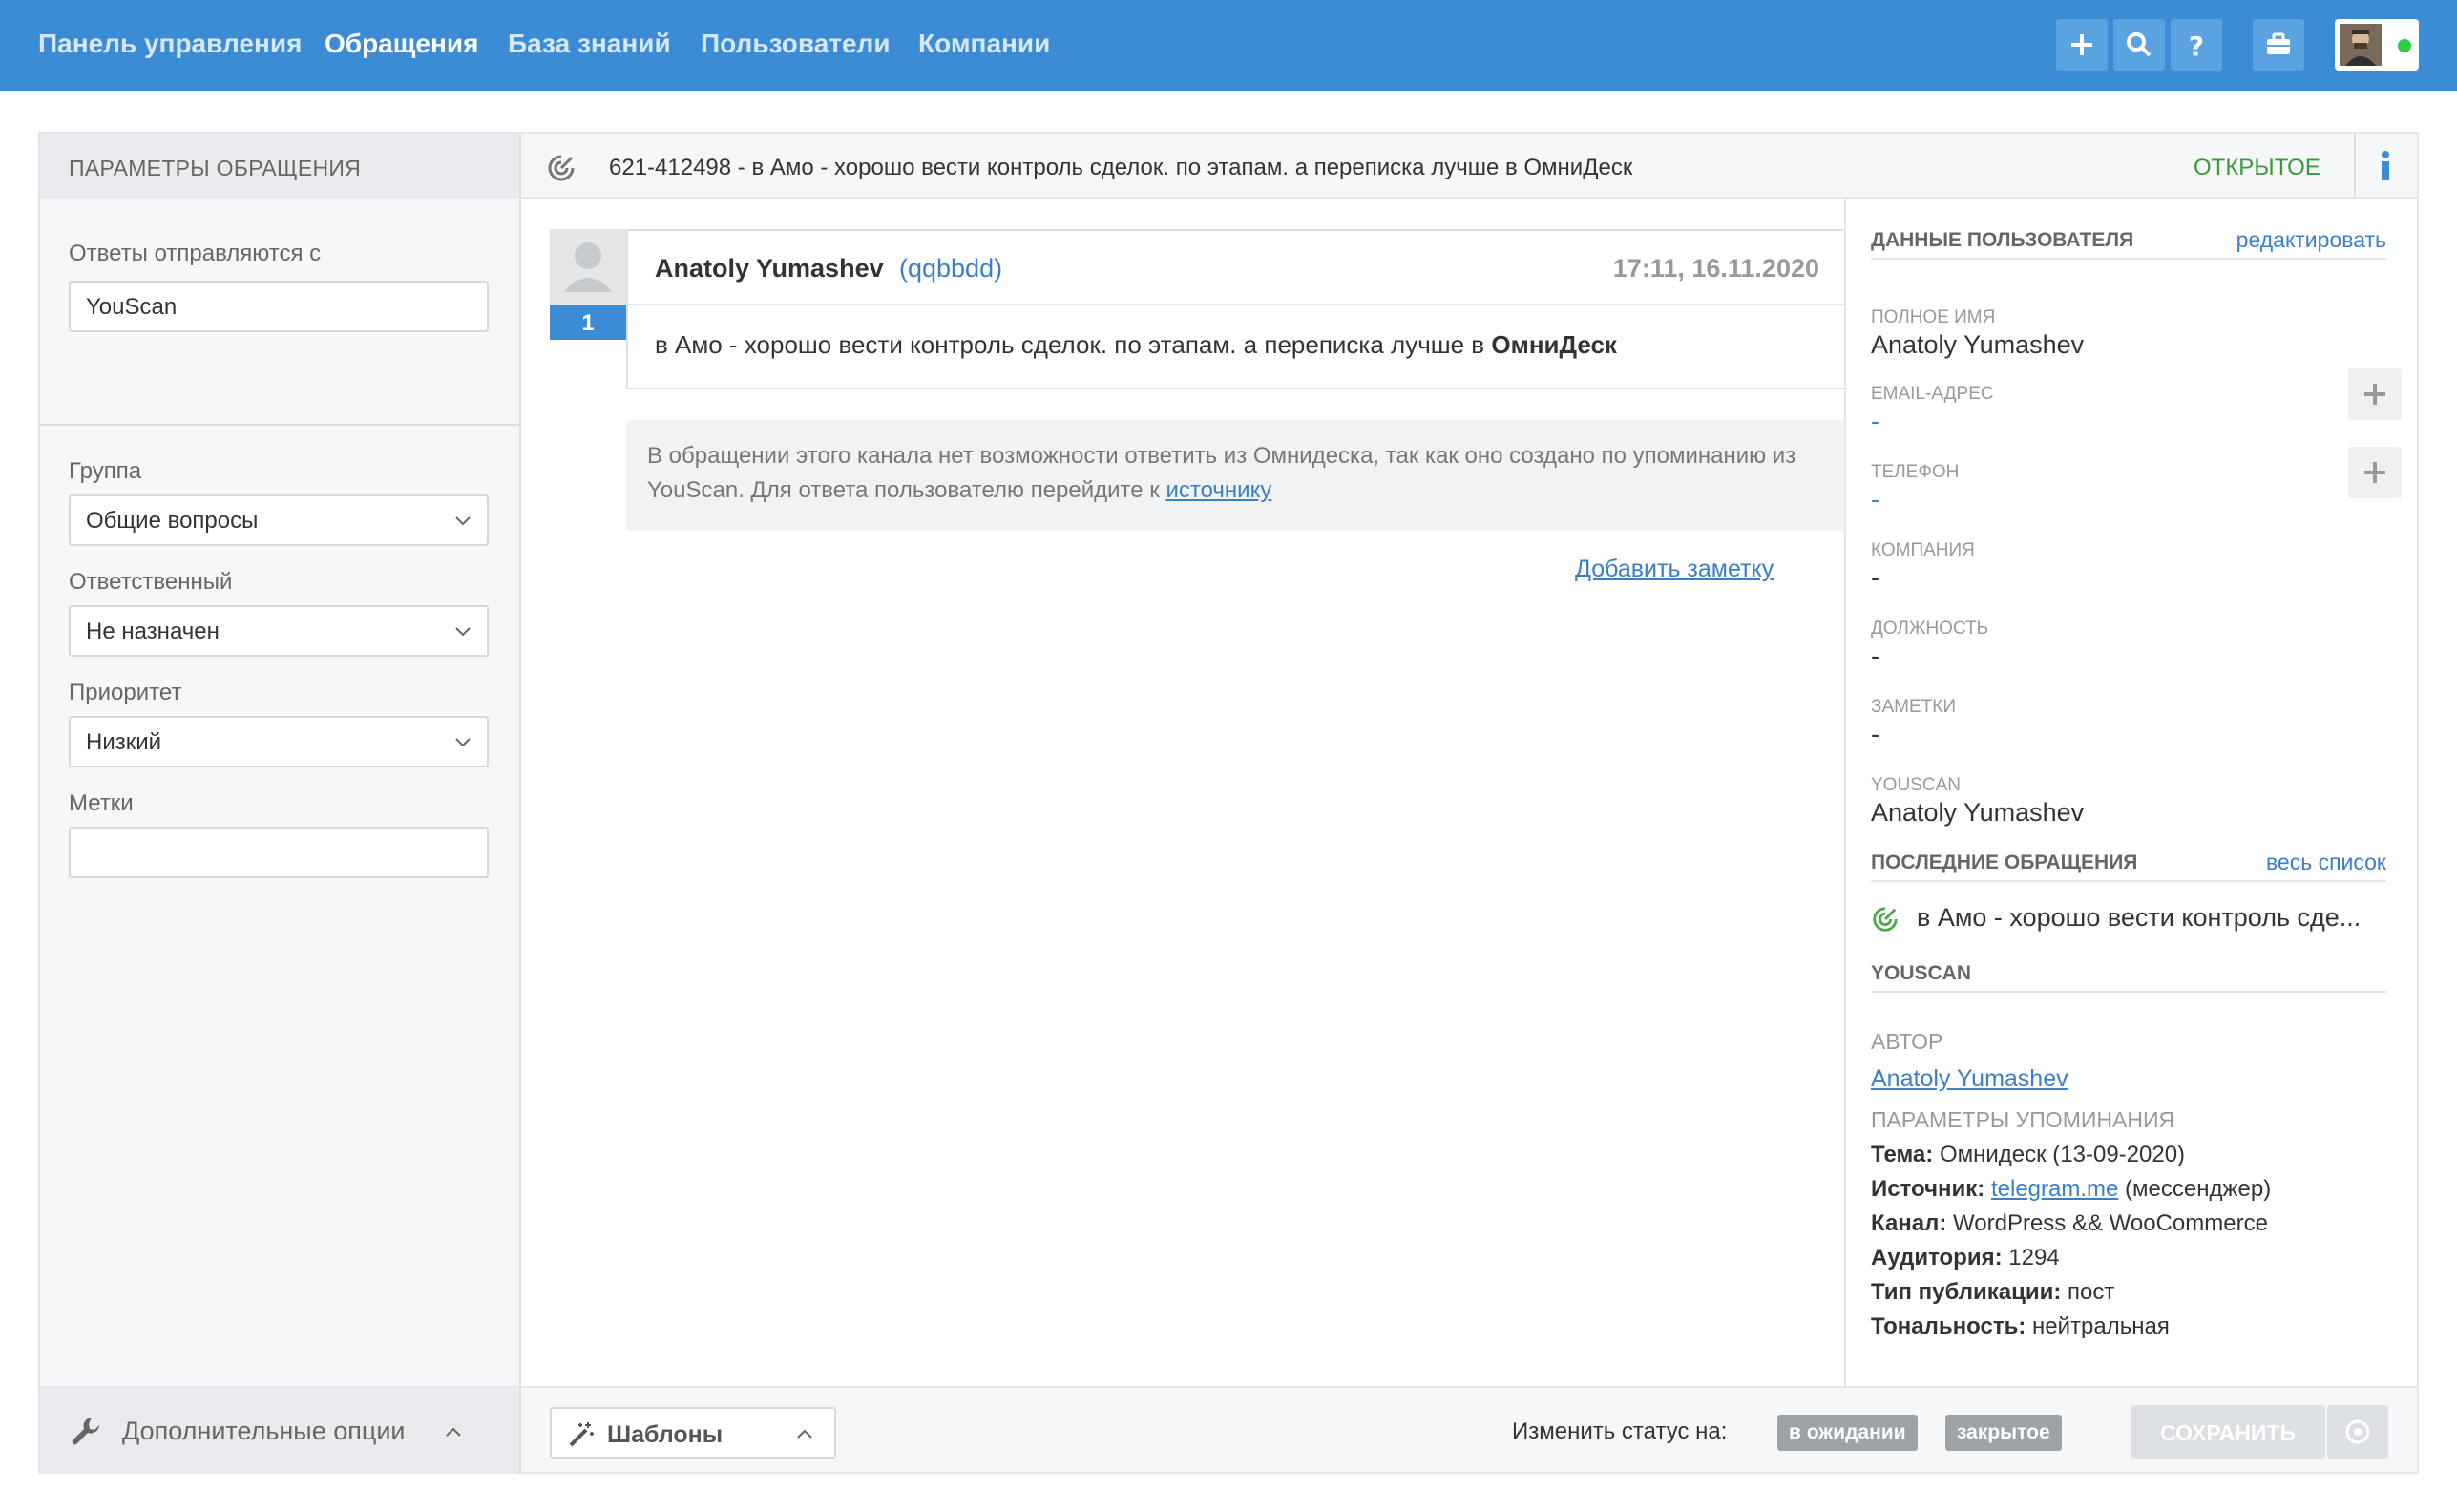  I want to click on author-link: Anatoly Yumashev, so click(1969, 1079).